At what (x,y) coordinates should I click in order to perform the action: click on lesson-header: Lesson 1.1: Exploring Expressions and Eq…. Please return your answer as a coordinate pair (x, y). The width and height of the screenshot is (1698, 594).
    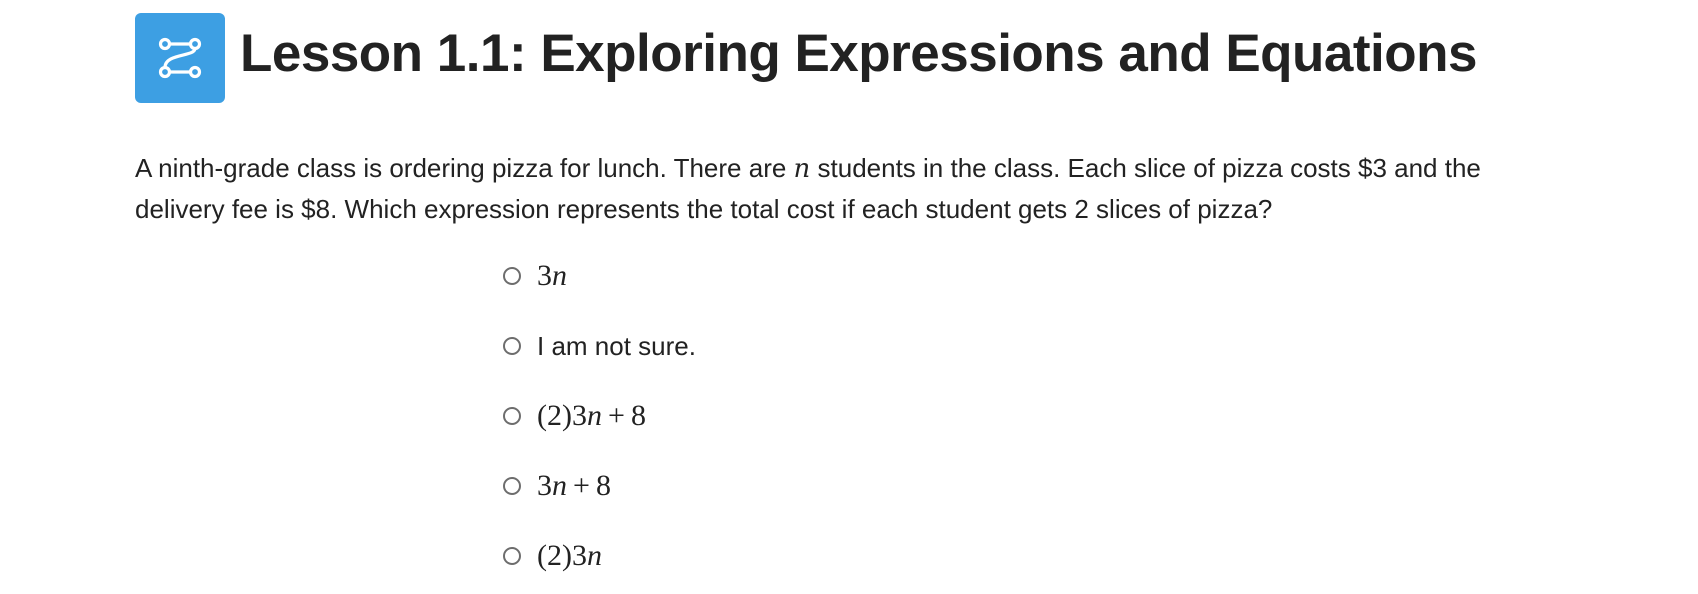
    Looking at the image, I should click on (806, 58).